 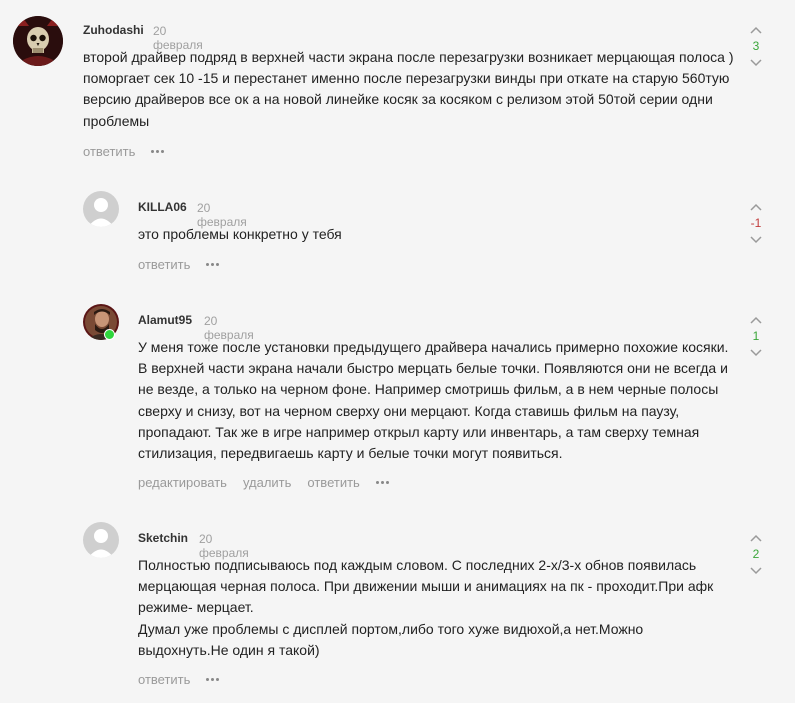 I want to click on comment-author: Zuhodashi, so click(x=113, y=30).